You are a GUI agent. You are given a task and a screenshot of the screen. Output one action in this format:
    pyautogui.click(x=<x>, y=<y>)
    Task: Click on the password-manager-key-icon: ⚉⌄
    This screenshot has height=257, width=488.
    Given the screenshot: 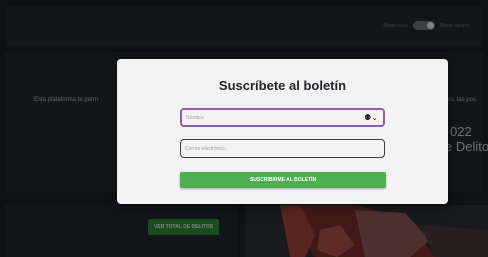 What is the action you would take?
    pyautogui.click(x=371, y=118)
    